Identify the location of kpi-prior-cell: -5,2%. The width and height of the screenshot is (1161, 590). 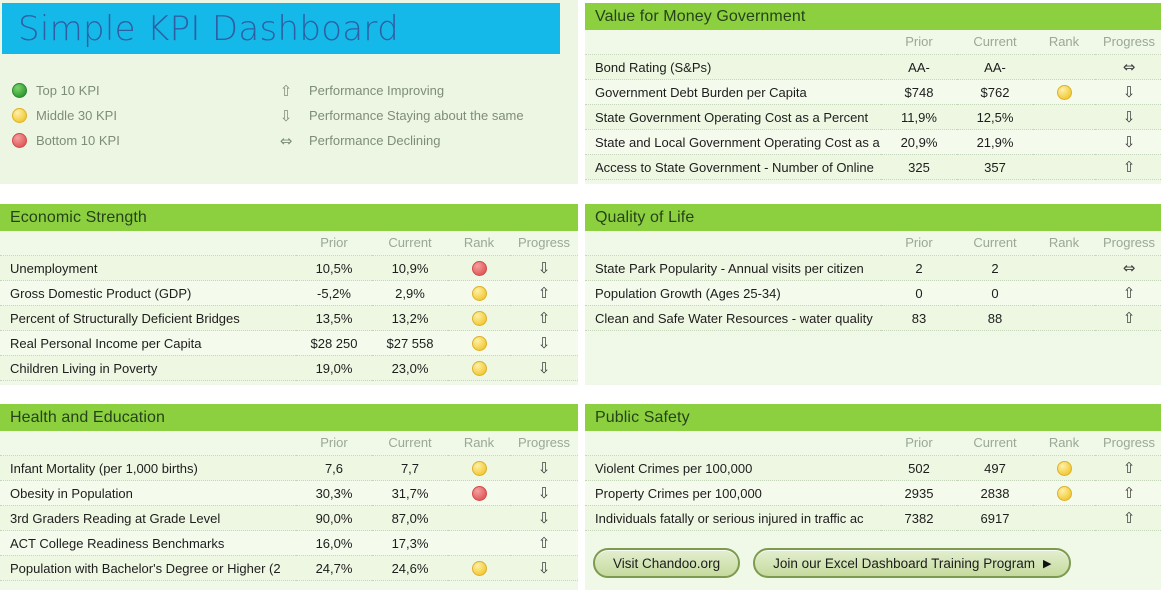
(334, 293).